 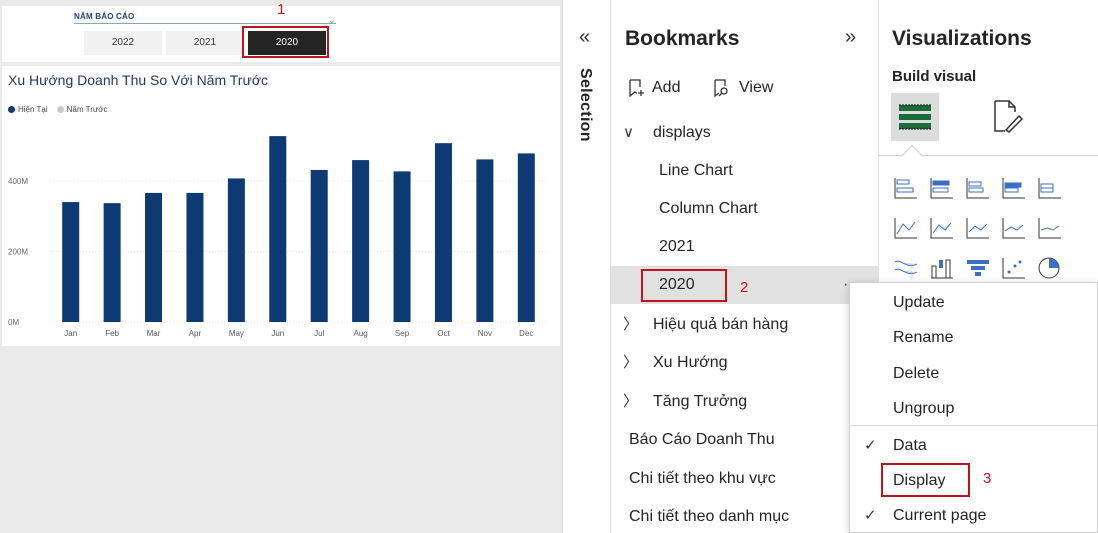 I want to click on stacked-area-icon, so click(x=977, y=228).